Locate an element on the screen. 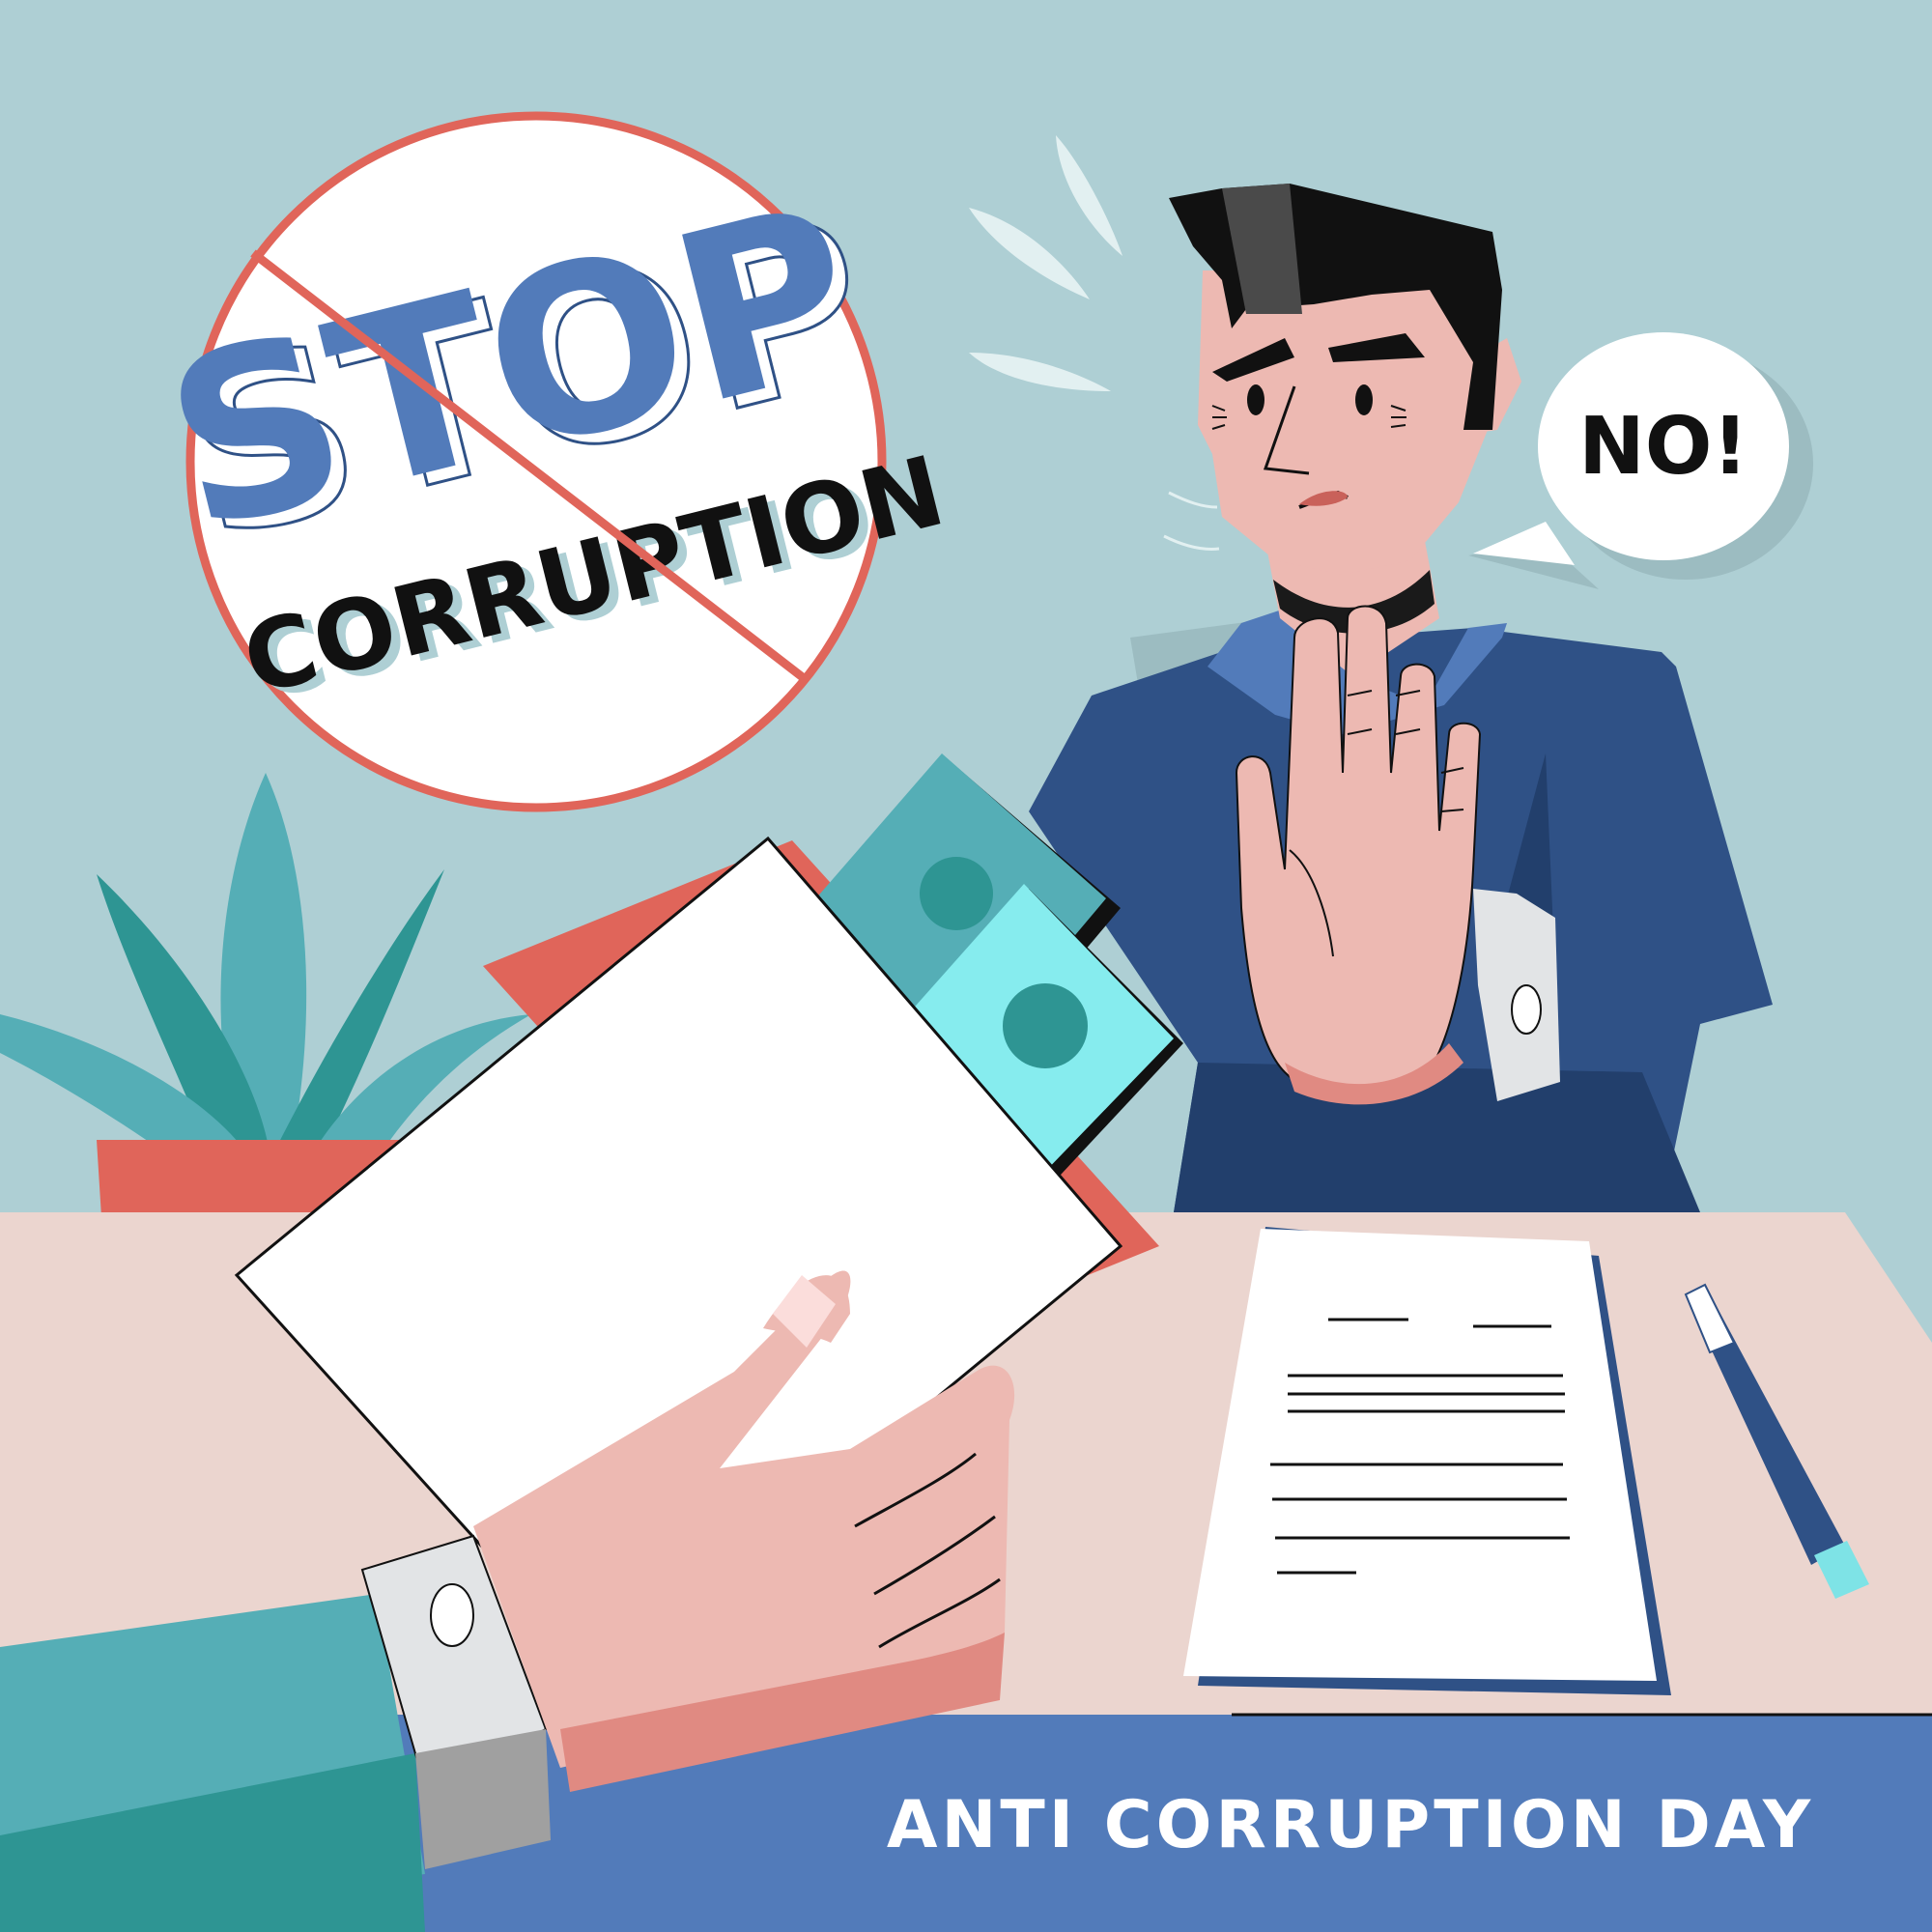 Image resolution: width=1932 pixels, height=1932 pixels. footer-text: ANTI CORRUPTION DAY is located at coordinates (1350, 1825).